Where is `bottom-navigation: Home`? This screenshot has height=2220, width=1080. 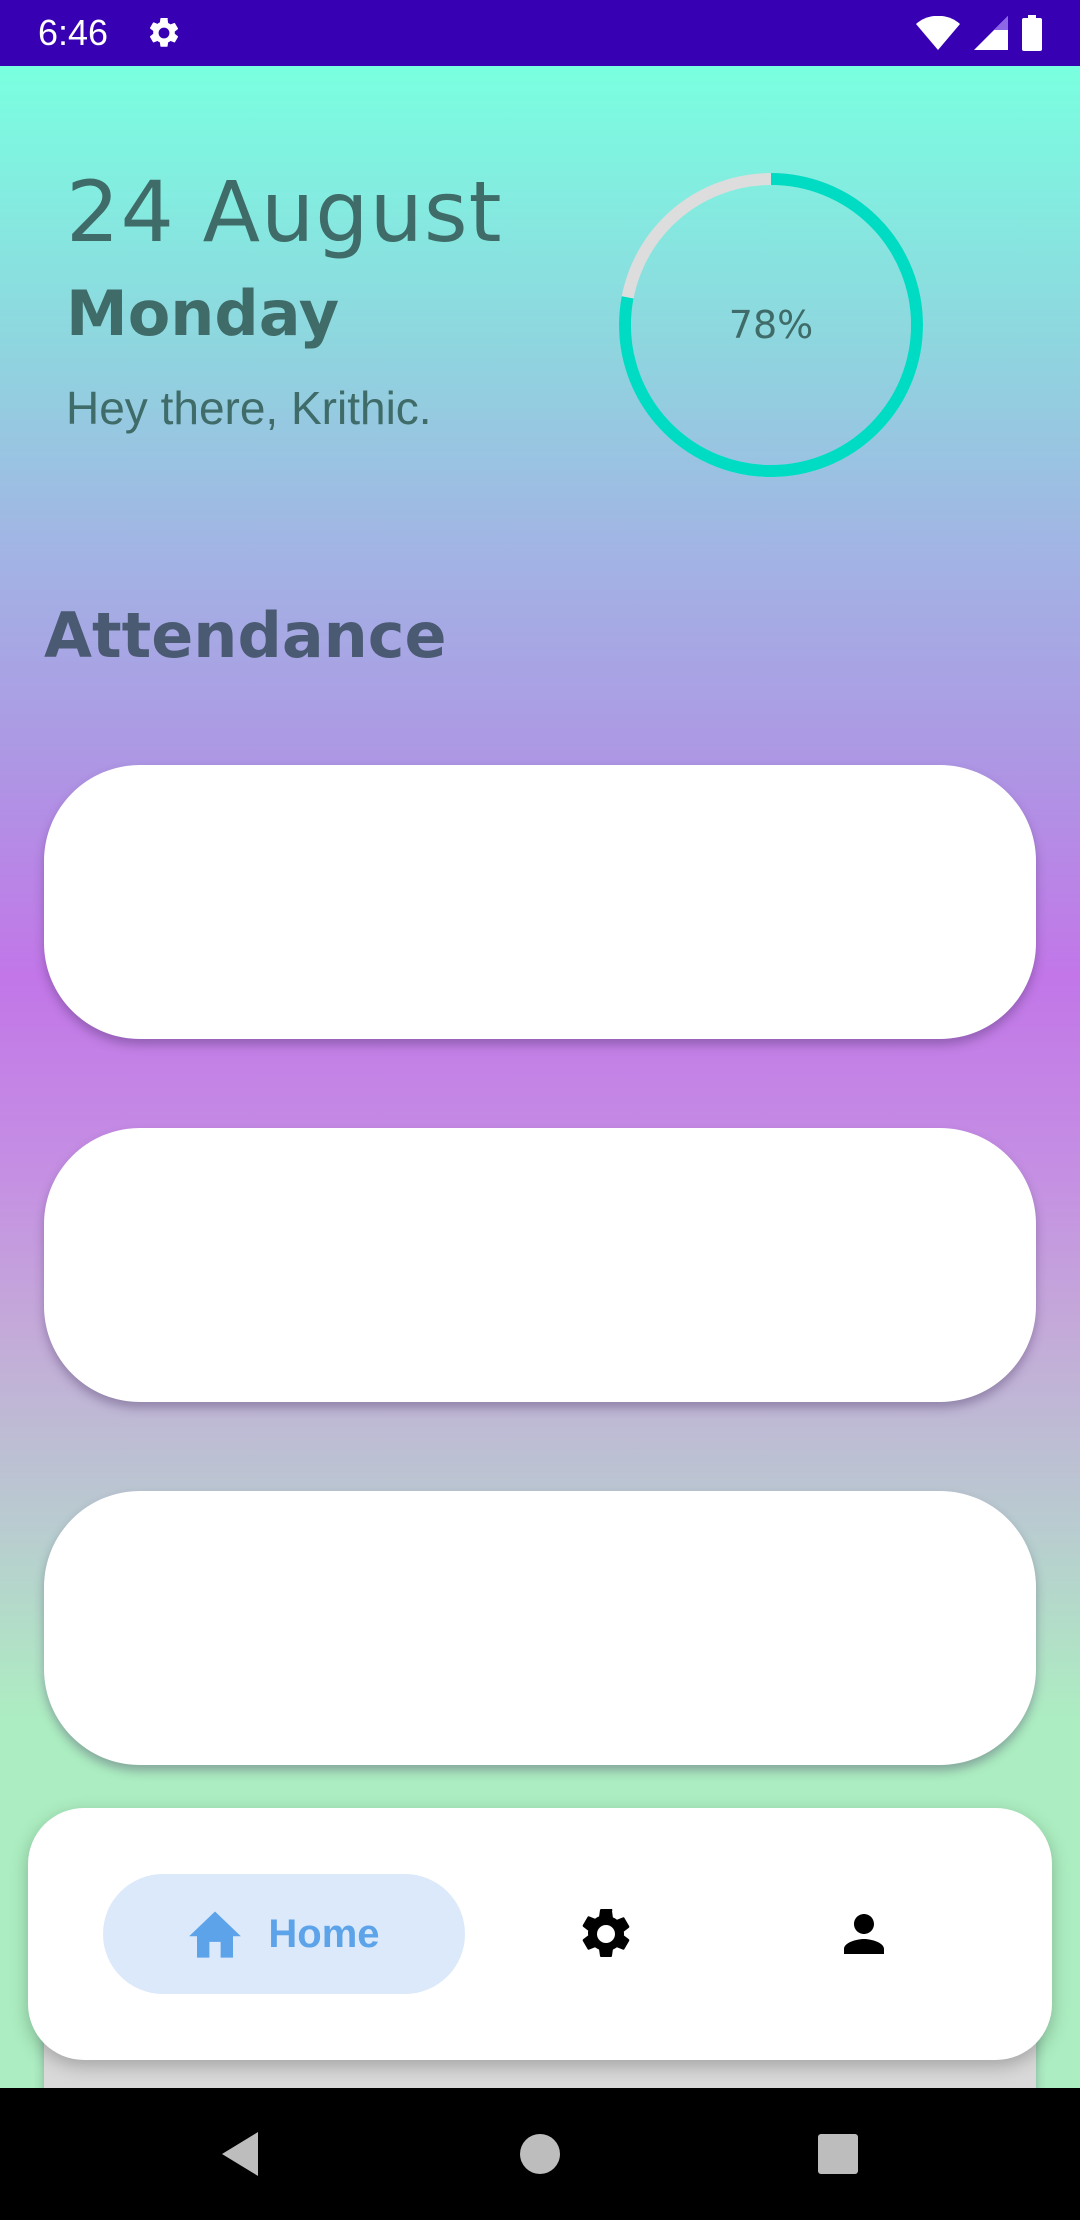
bottom-navigation: Home is located at coordinates (540, 1934).